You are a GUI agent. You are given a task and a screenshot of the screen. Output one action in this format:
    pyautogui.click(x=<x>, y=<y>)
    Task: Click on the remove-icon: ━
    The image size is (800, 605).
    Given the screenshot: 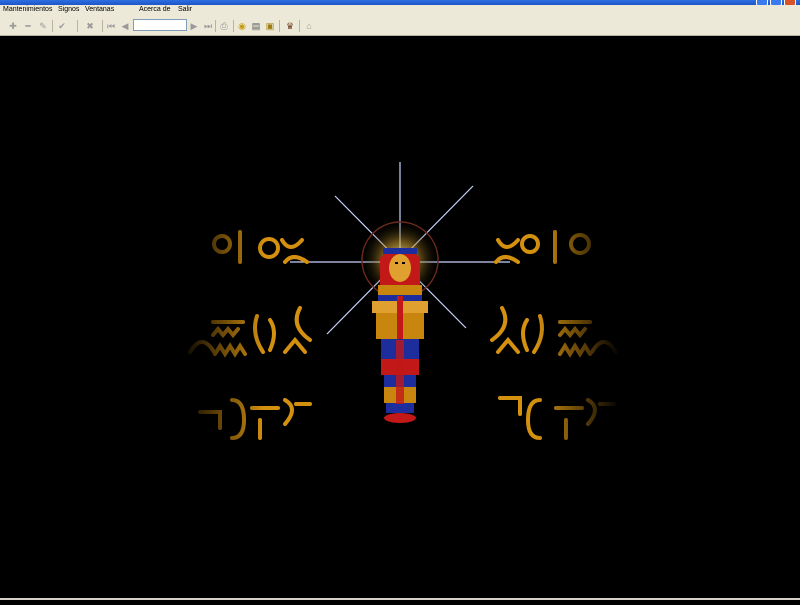 What is the action you would take?
    pyautogui.click(x=28, y=26)
    